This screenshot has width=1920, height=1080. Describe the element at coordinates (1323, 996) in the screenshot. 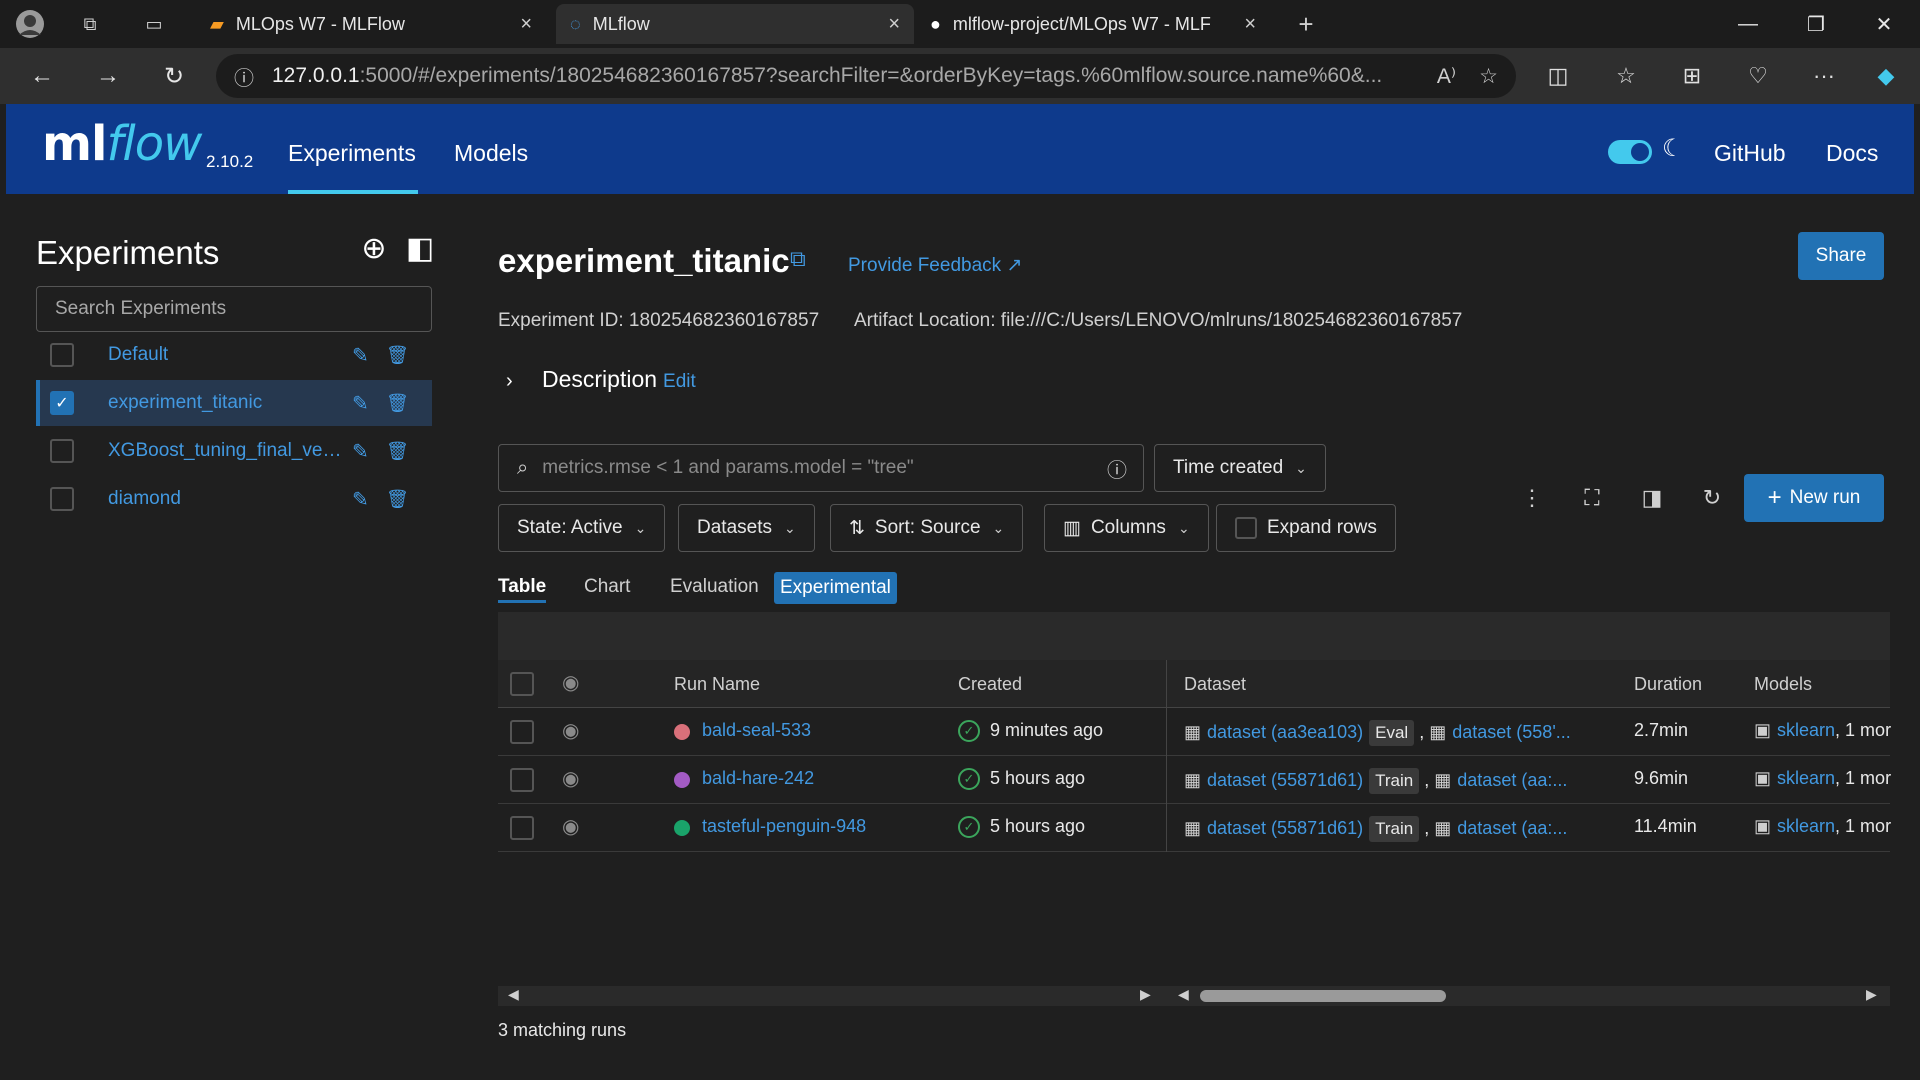

I see `scrollbar-thumb` at that location.